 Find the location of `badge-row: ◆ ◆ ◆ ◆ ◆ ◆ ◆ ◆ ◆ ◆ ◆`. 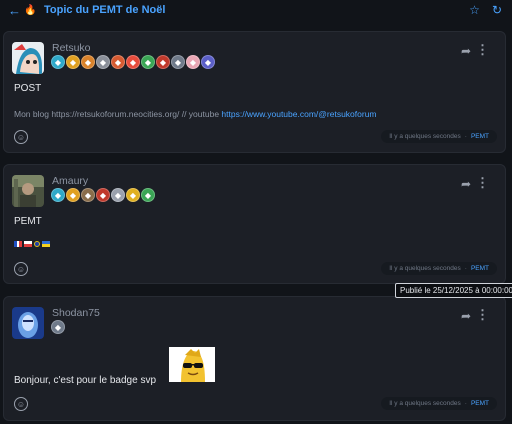

badge-row: ◆ ◆ ◆ ◆ ◆ ◆ ◆ ◆ ◆ ◆ ◆ is located at coordinates (133, 62).